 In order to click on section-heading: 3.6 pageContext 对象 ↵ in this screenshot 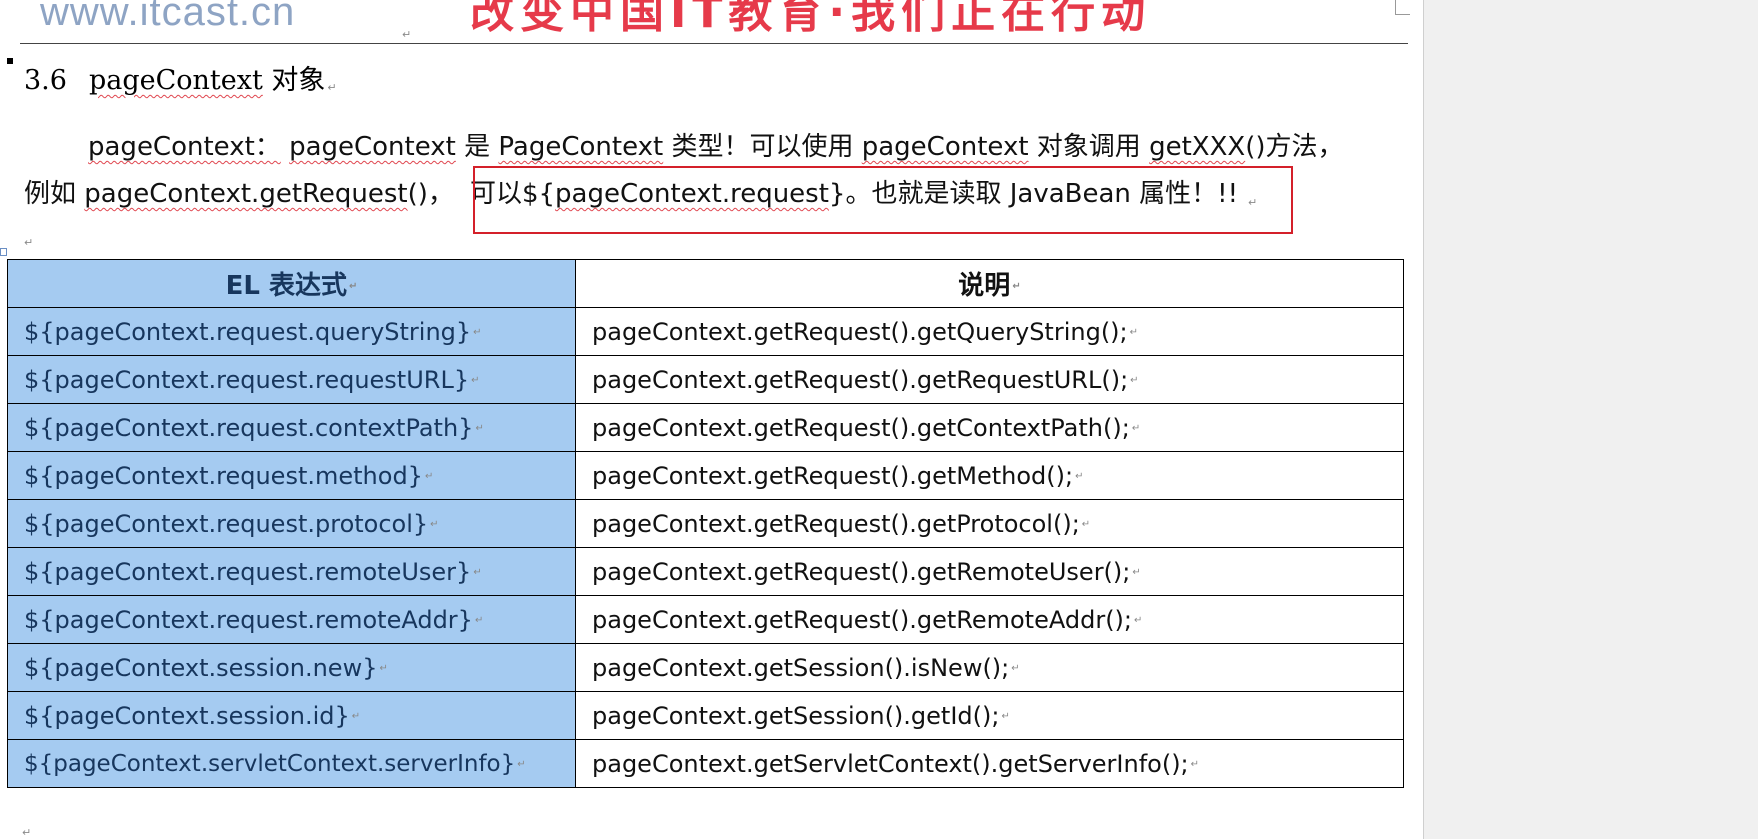, I will do `click(180, 77)`.